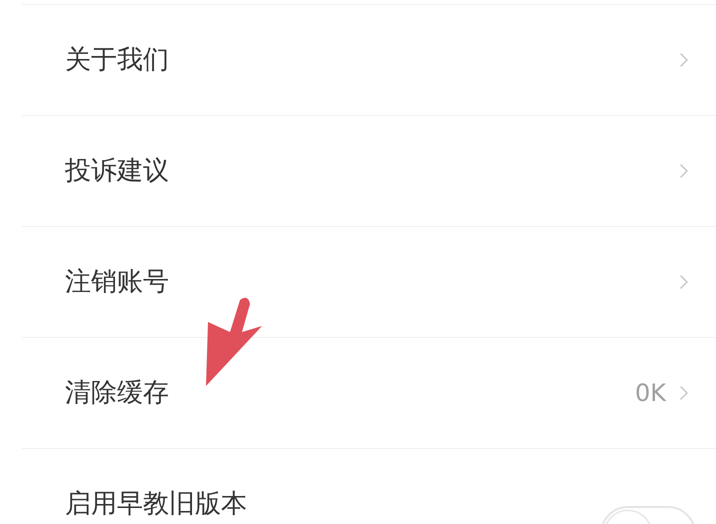 Image resolution: width=716 pixels, height=524 pixels. I want to click on row-label: 清除缓存, so click(117, 393).